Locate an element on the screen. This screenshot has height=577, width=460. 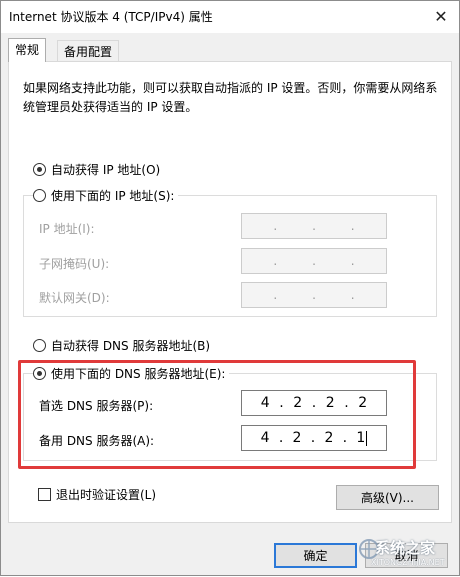
close-icon: ✕ is located at coordinates (441, 16).